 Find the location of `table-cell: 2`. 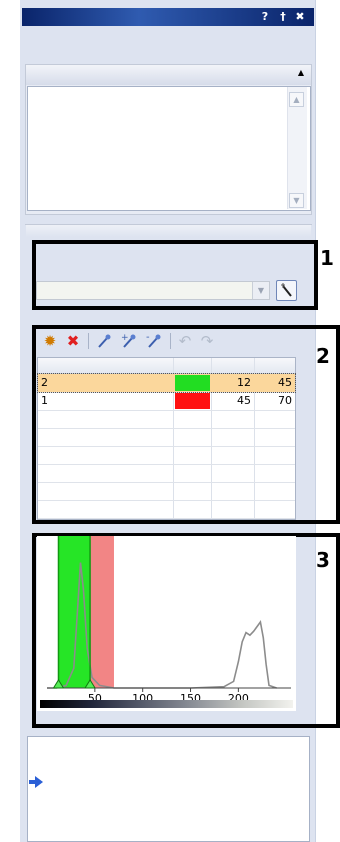

table-cell: 2 is located at coordinates (44, 382).